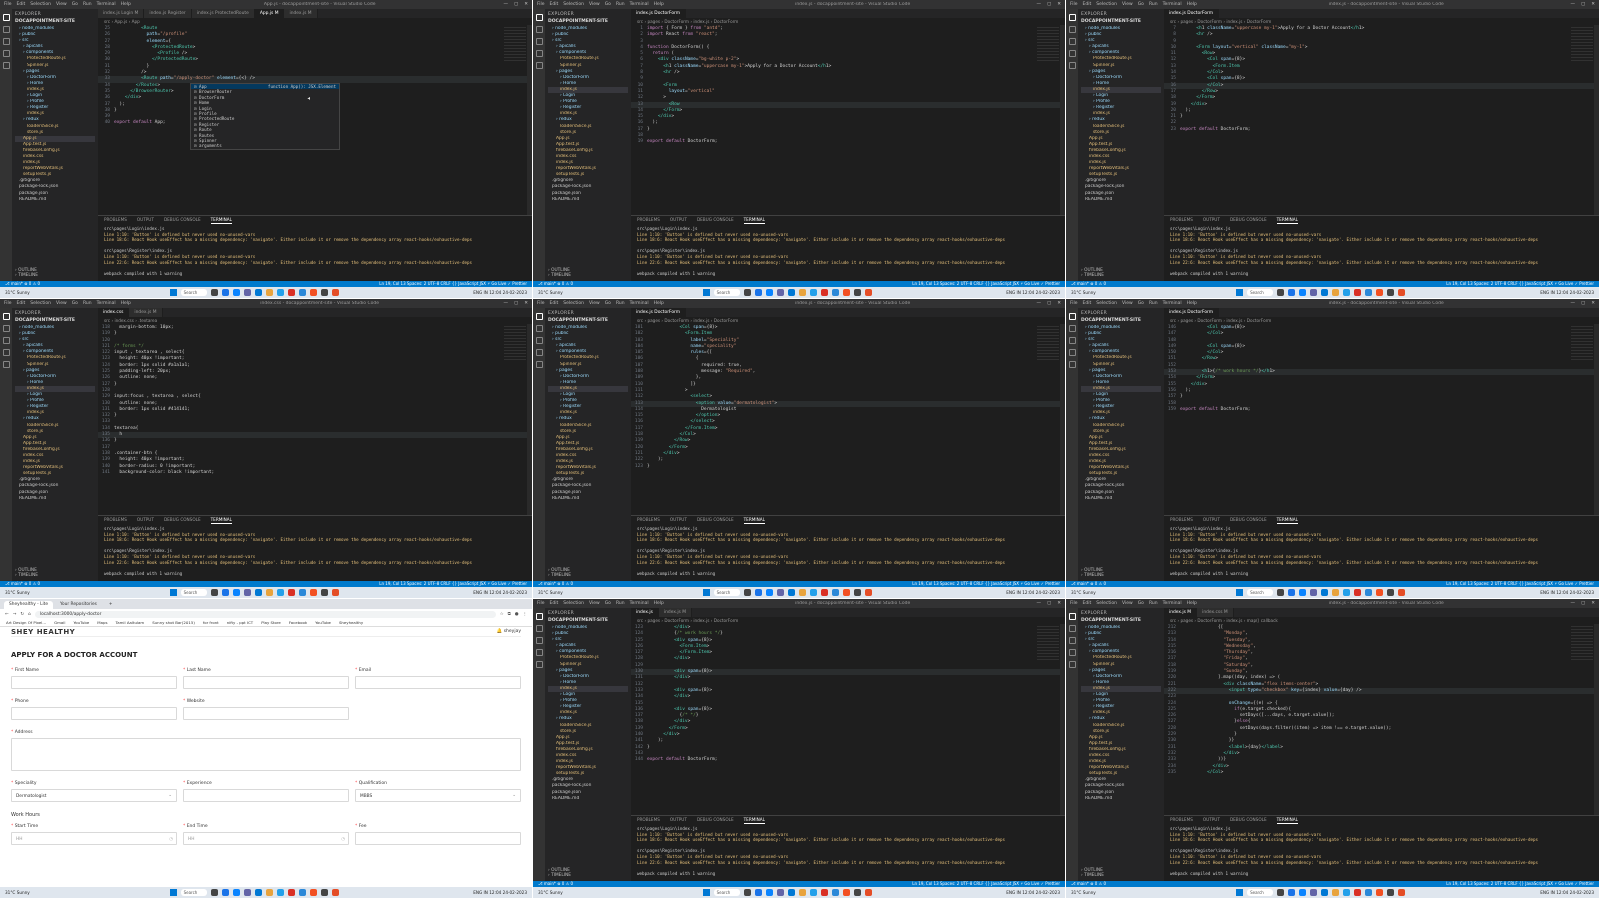 The image size is (1600, 899). I want to click on bookmark-item: Tamil Aaltulam, so click(130, 622).